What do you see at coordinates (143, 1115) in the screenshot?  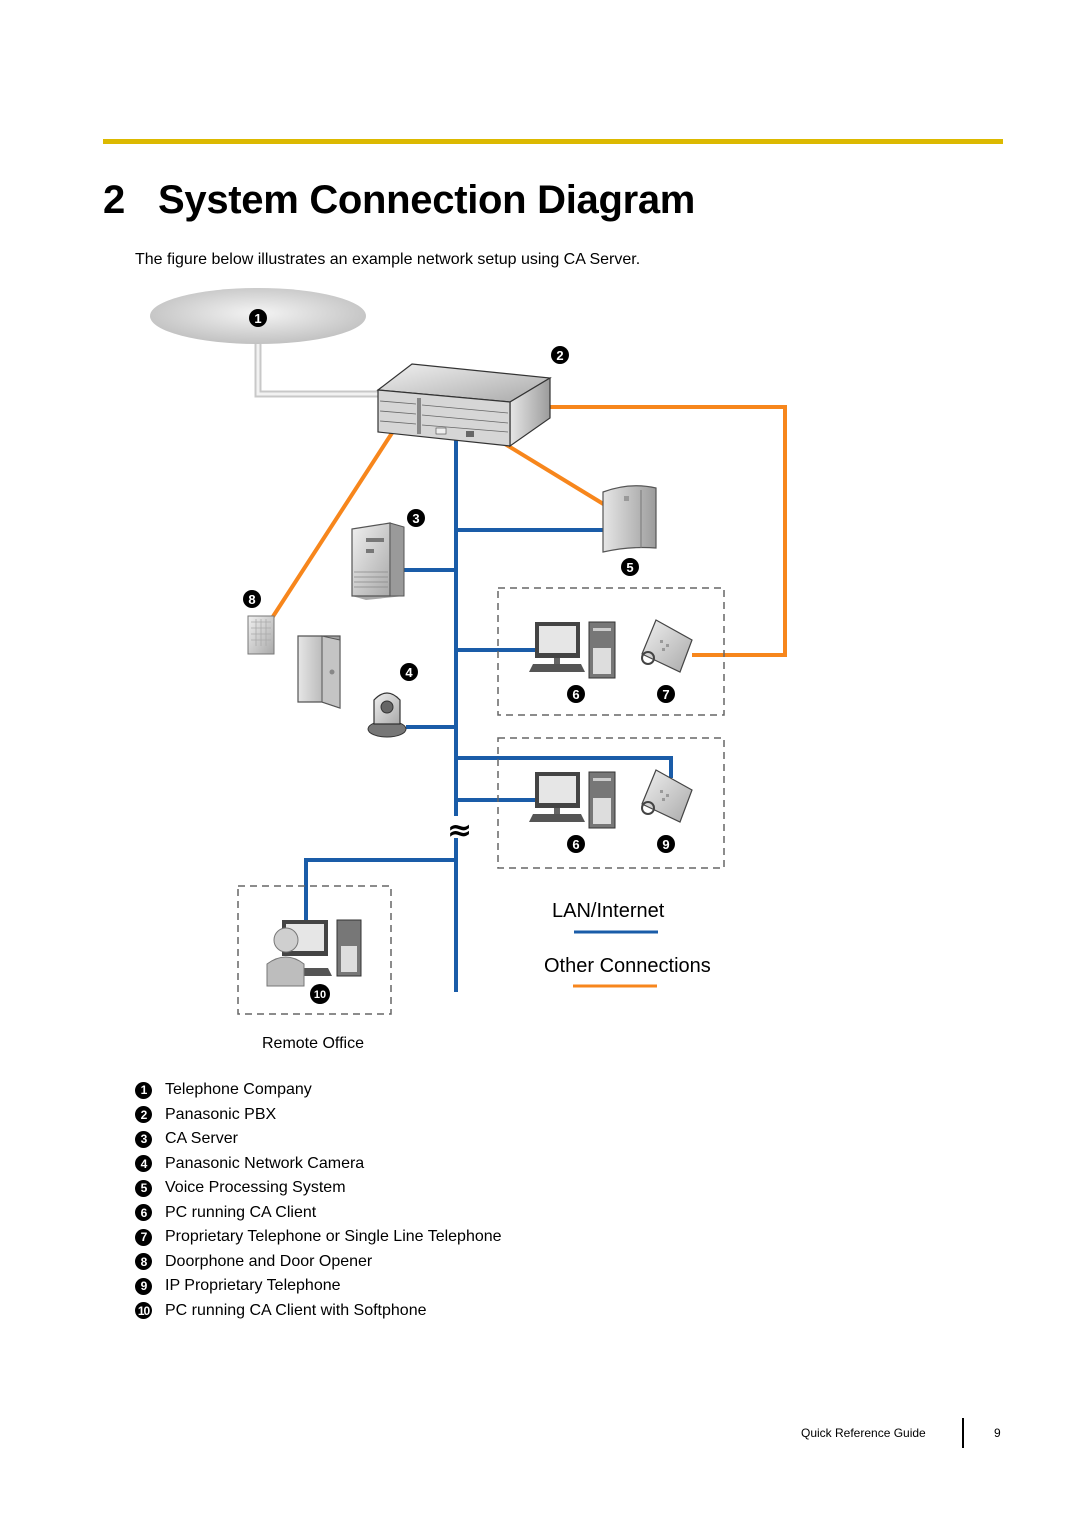 I see `badge-icon: 2` at bounding box center [143, 1115].